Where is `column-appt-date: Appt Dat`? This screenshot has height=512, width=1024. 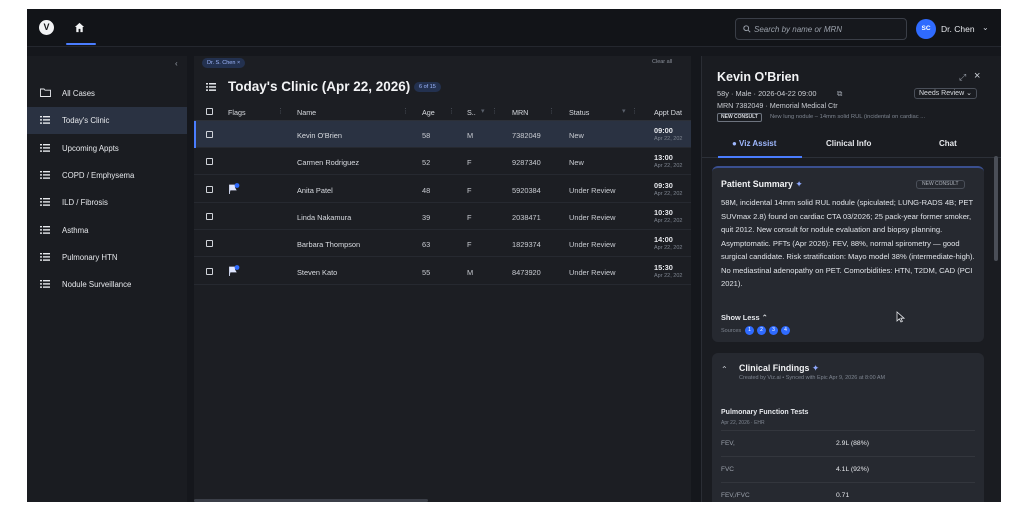 column-appt-date: Appt Dat is located at coordinates (668, 112).